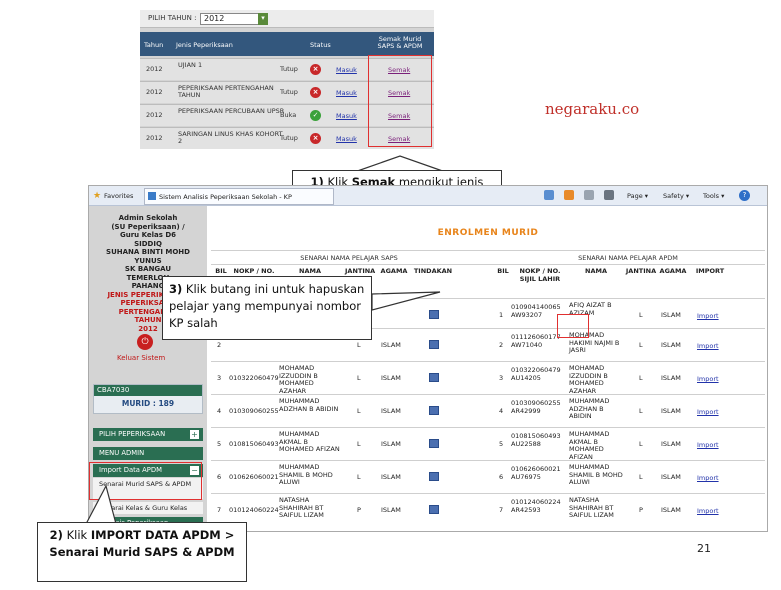 This screenshot has width=781, height=590. What do you see at coordinates (231, 111) in the screenshot?
I see `exam-name: PEPERIKSAAN PERCUBAAN UPSR` at bounding box center [231, 111].